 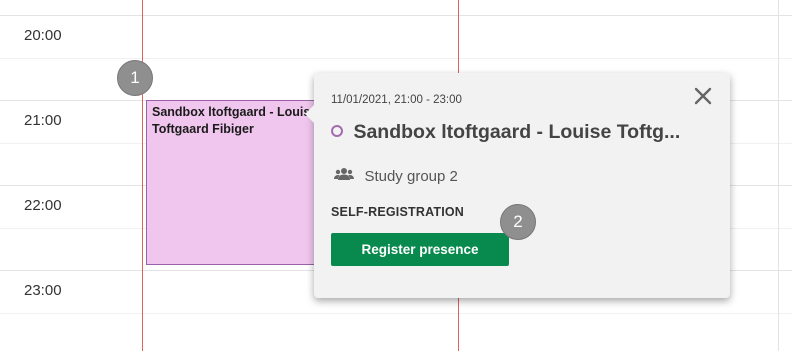 What do you see at coordinates (398, 212) in the screenshot?
I see `self-registration-heading: SELF-REGISTRATION` at bounding box center [398, 212].